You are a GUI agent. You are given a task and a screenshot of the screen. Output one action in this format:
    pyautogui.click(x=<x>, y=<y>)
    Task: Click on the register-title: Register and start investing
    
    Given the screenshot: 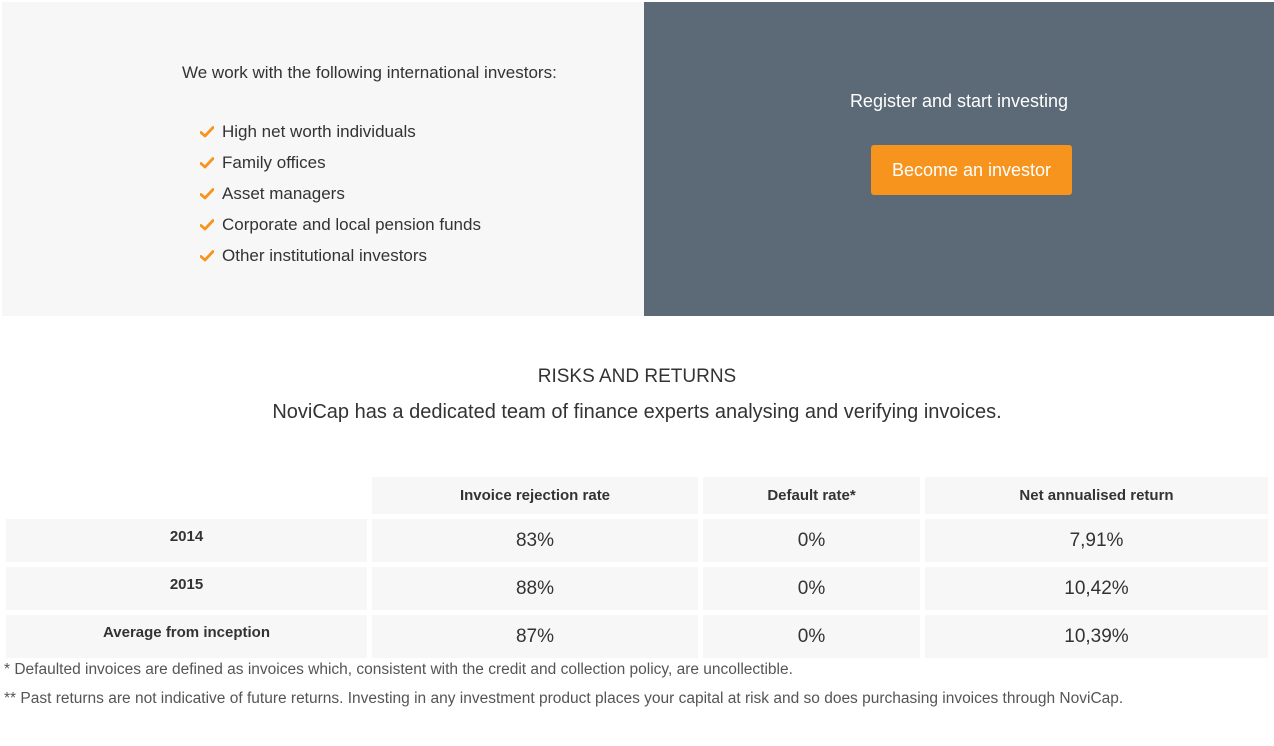 What is the action you would take?
    pyautogui.click(x=959, y=101)
    